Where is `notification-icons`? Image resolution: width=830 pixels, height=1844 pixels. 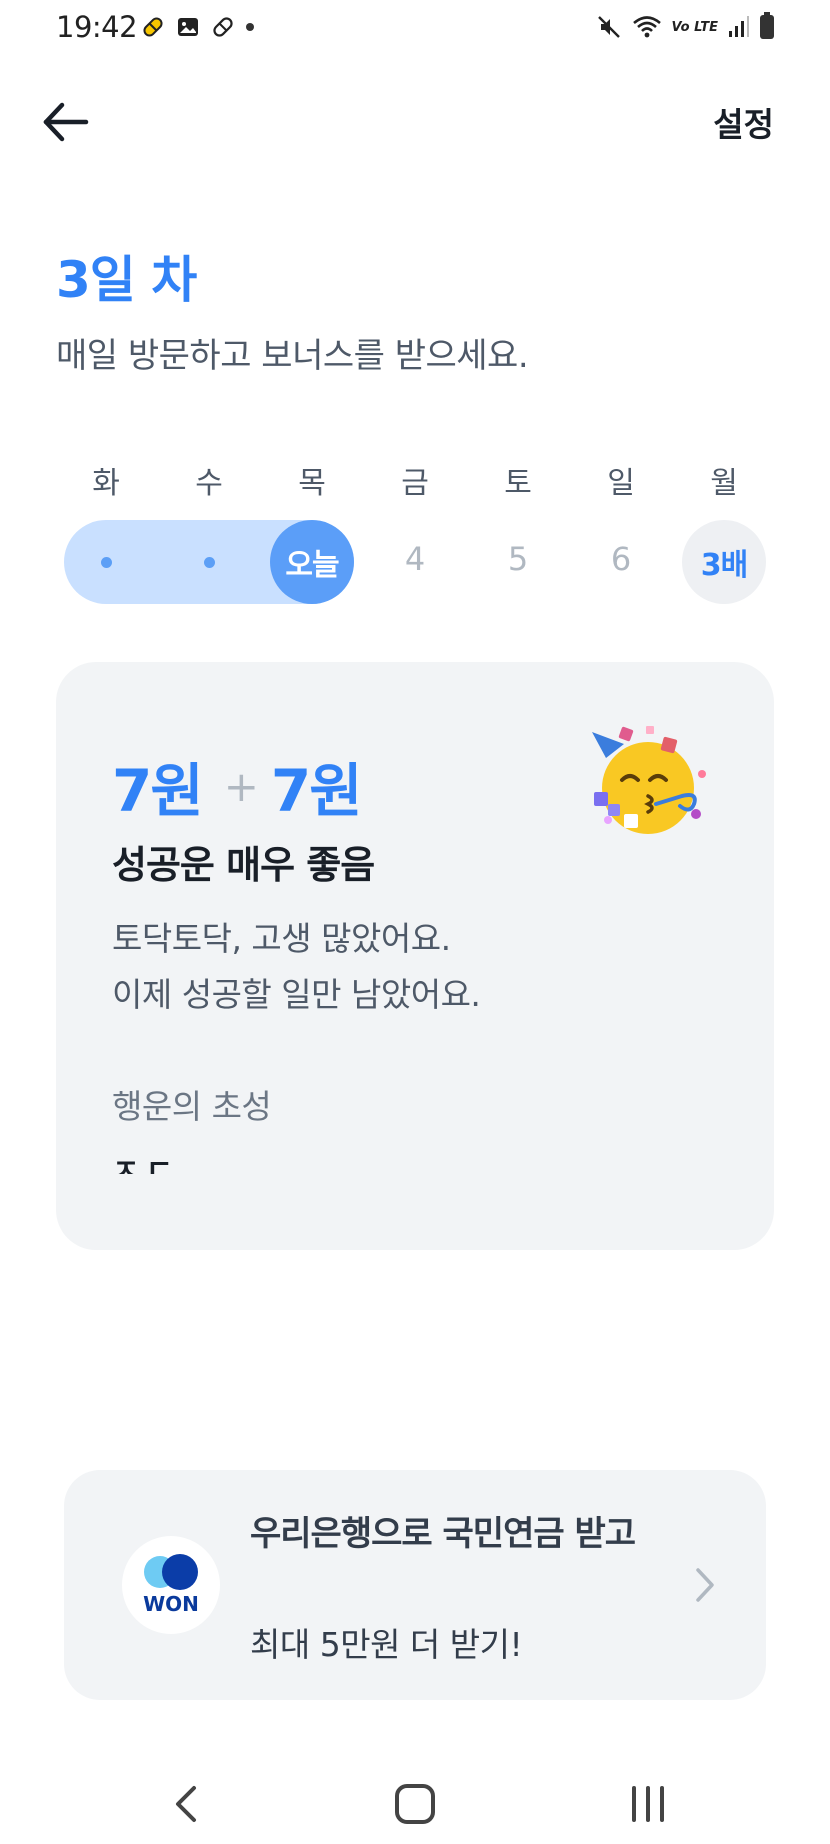 notification-icons is located at coordinates (197, 27).